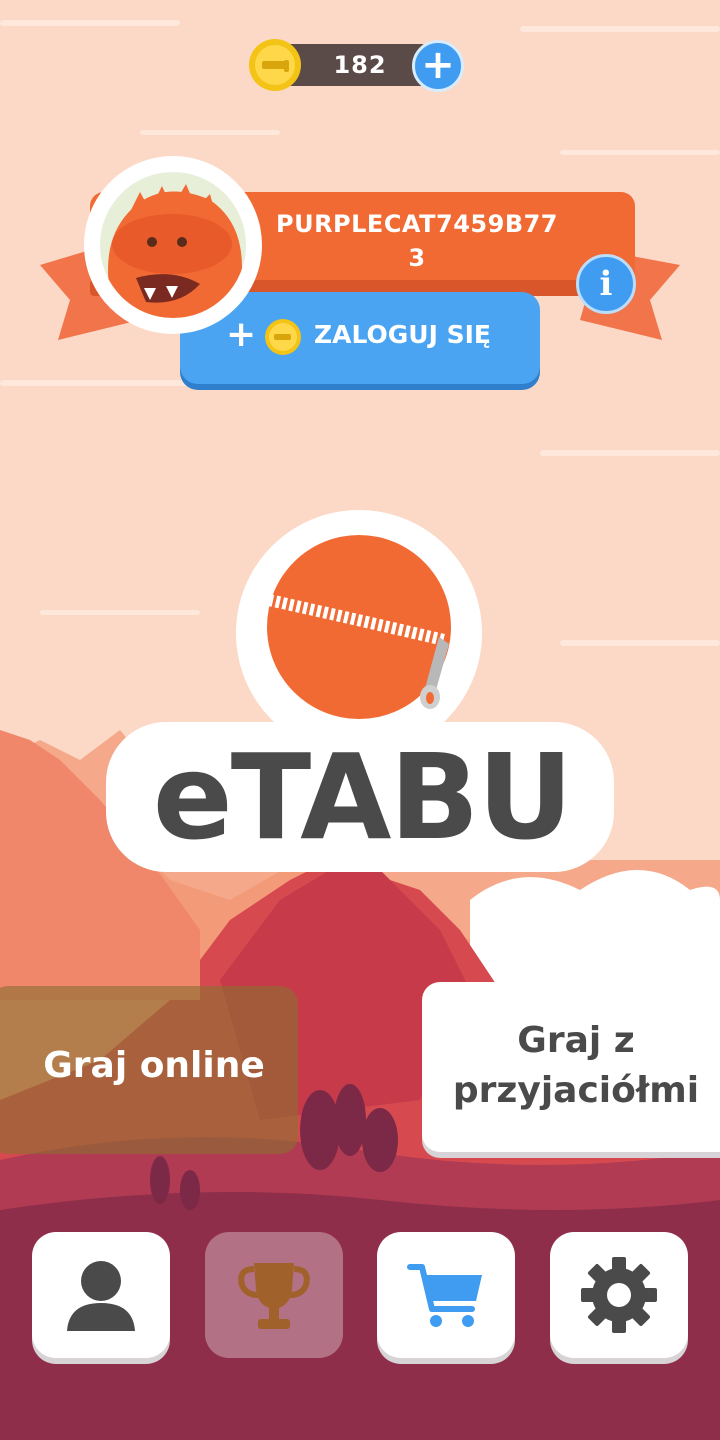  I want to click on nav-profile-button, so click(101, 1295).